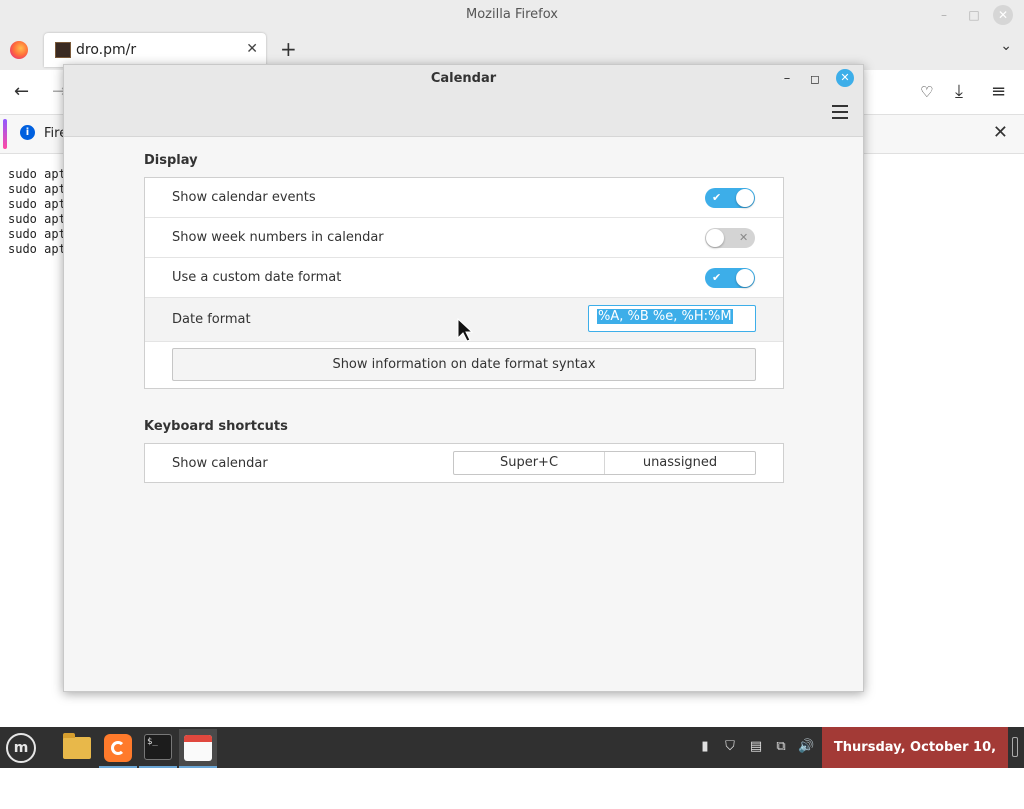  What do you see at coordinates (21, 91) in the screenshot?
I see `back-arrow-icon: ←` at bounding box center [21, 91].